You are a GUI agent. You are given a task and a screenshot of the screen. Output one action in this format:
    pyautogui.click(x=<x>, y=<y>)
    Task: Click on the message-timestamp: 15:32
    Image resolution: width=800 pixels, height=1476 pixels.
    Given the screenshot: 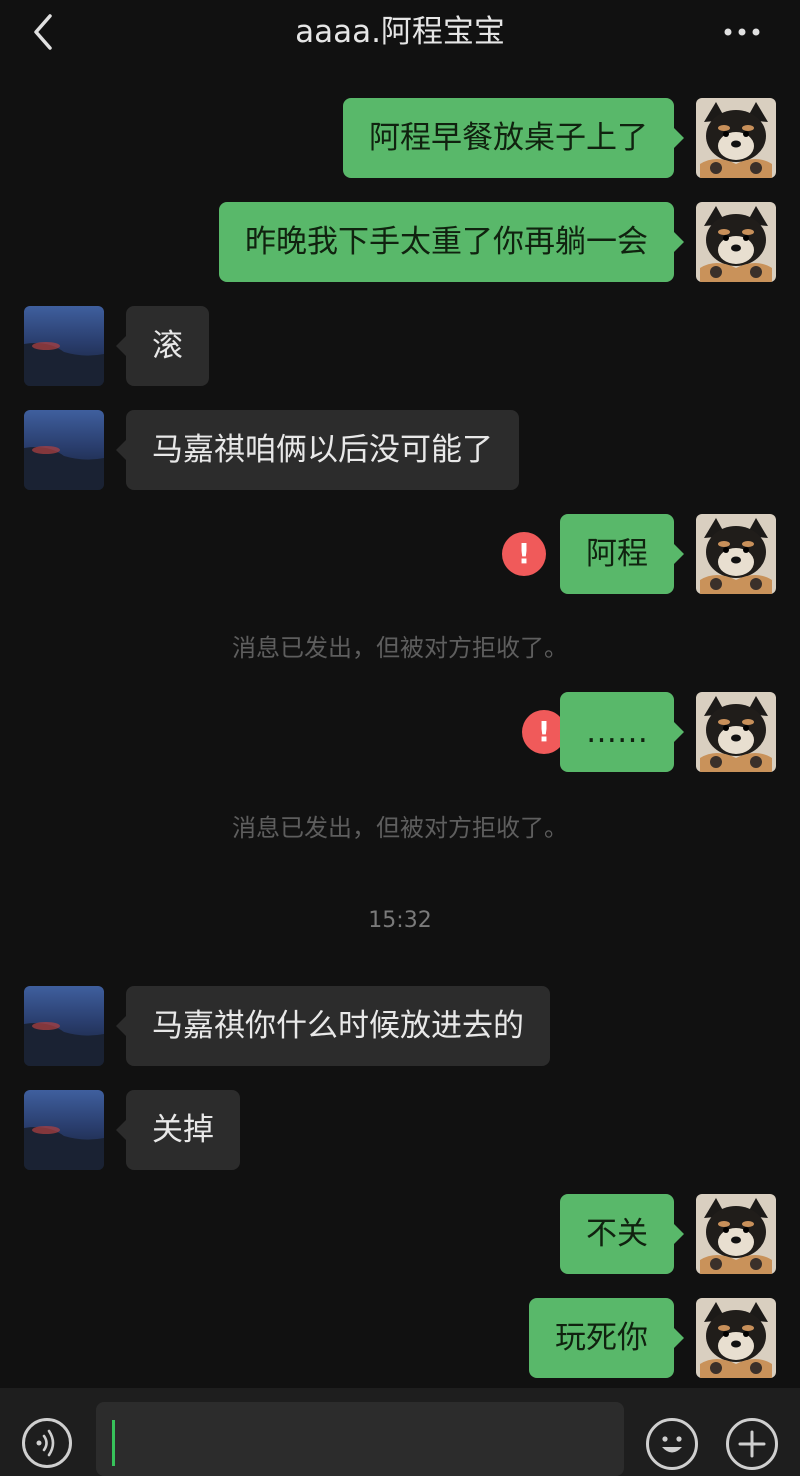 What is the action you would take?
    pyautogui.click(x=400, y=920)
    